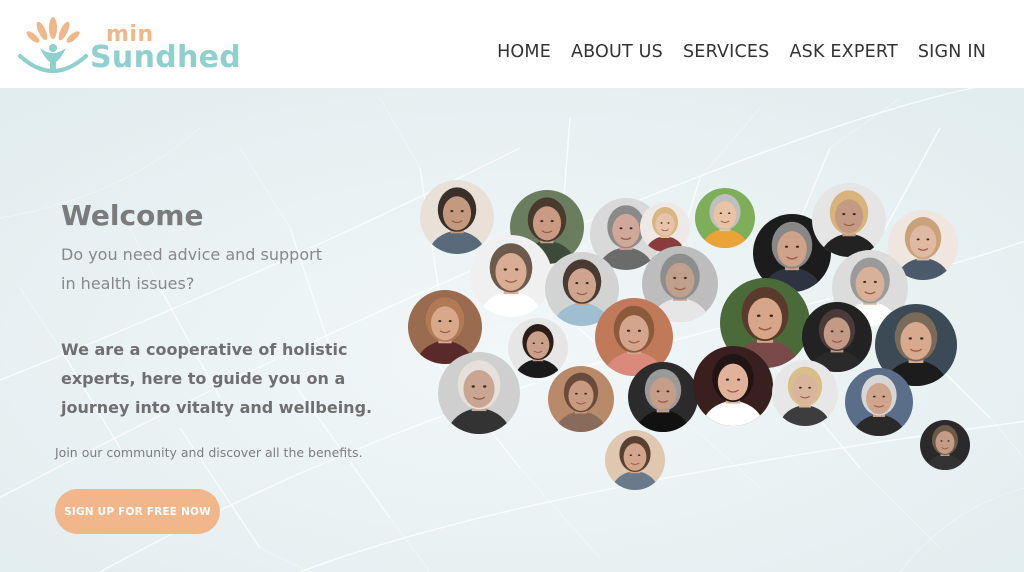 This screenshot has width=1024, height=572. I want to click on brand-name-text: Sundhed, so click(166, 57).